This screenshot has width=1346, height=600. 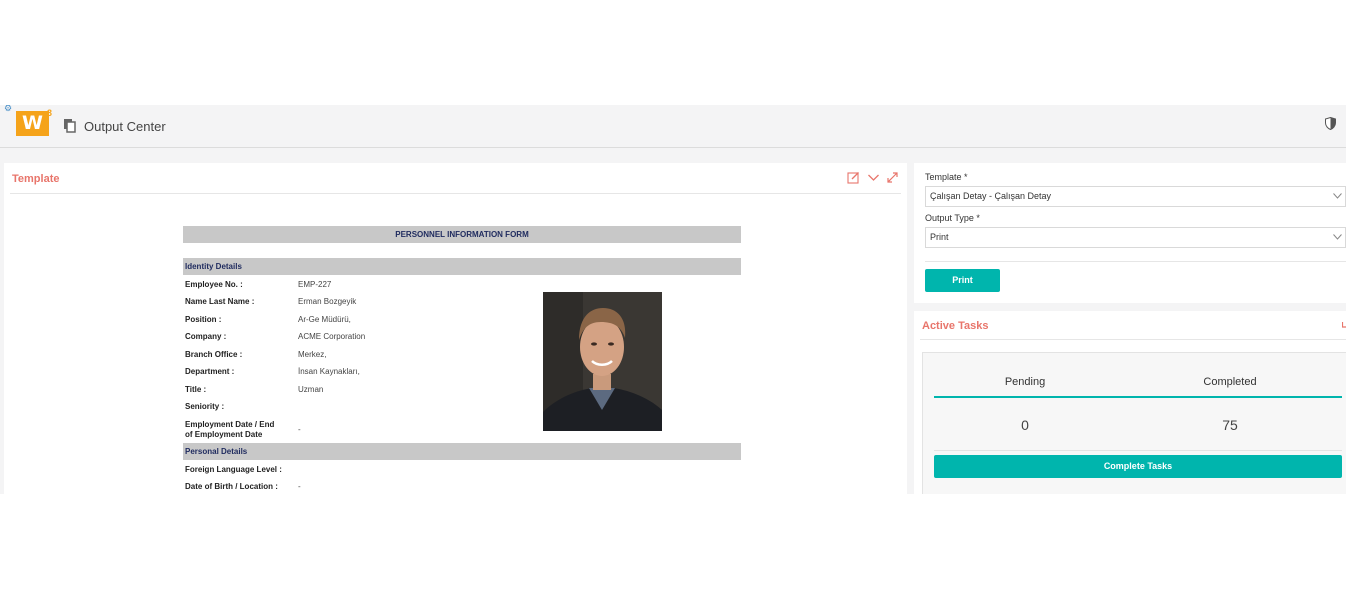 What do you see at coordinates (946, 177) in the screenshot?
I see `template-select-label: Template *` at bounding box center [946, 177].